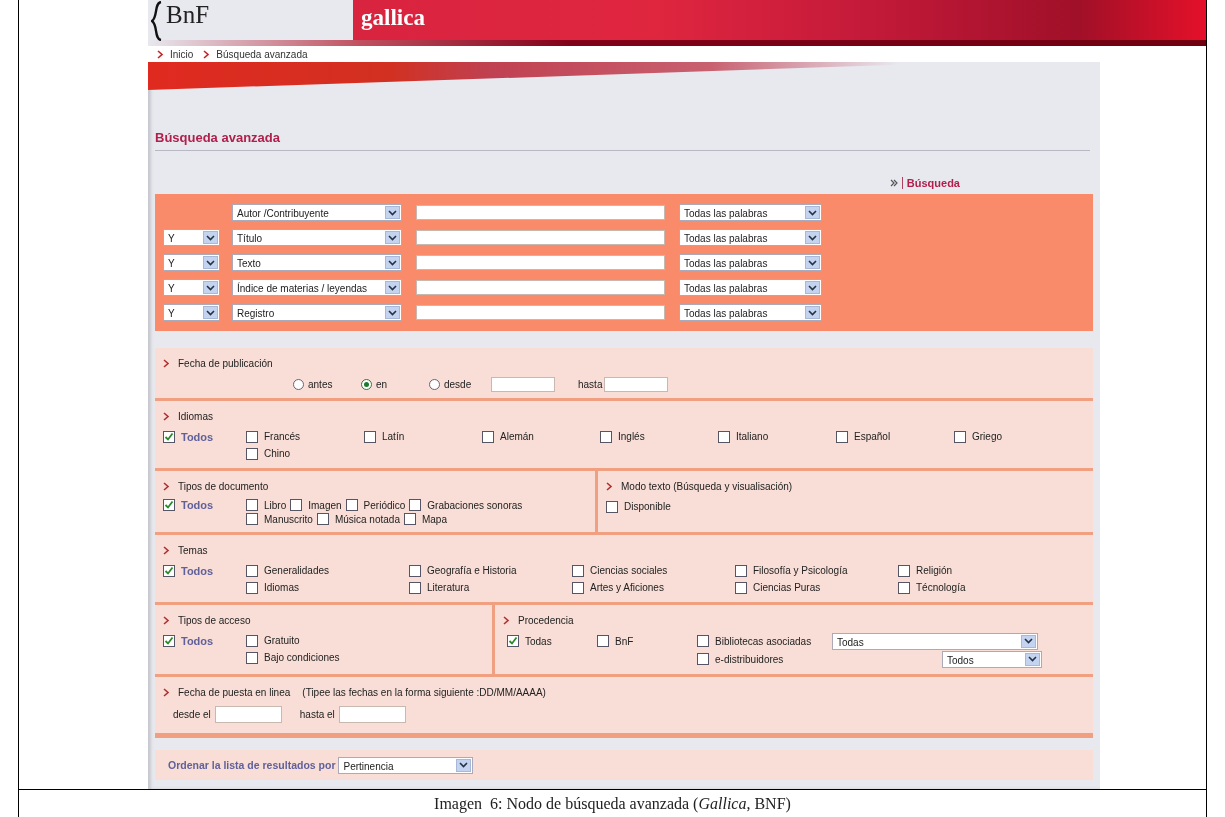  I want to click on checkbox-option: Latín, so click(423, 436).